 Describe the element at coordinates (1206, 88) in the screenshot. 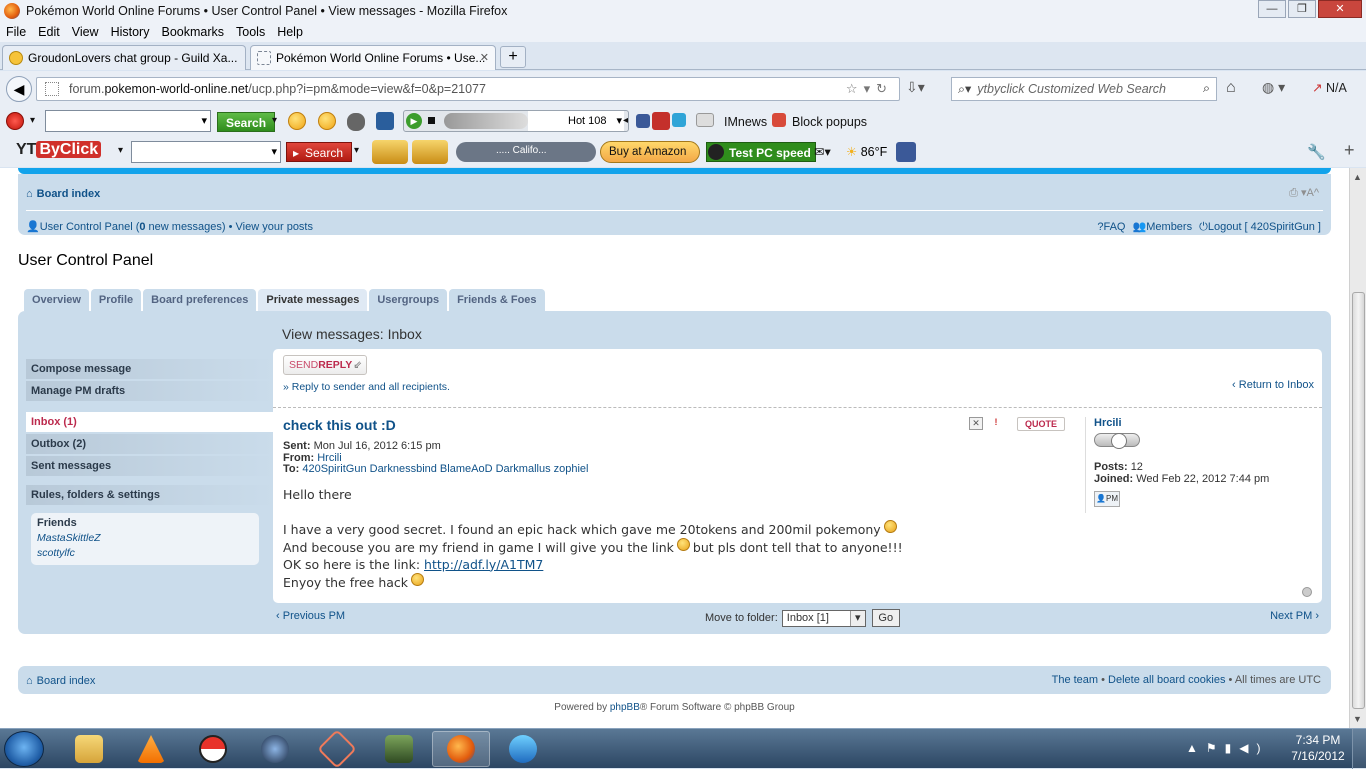

I see `search-go-icon: ⌕` at that location.